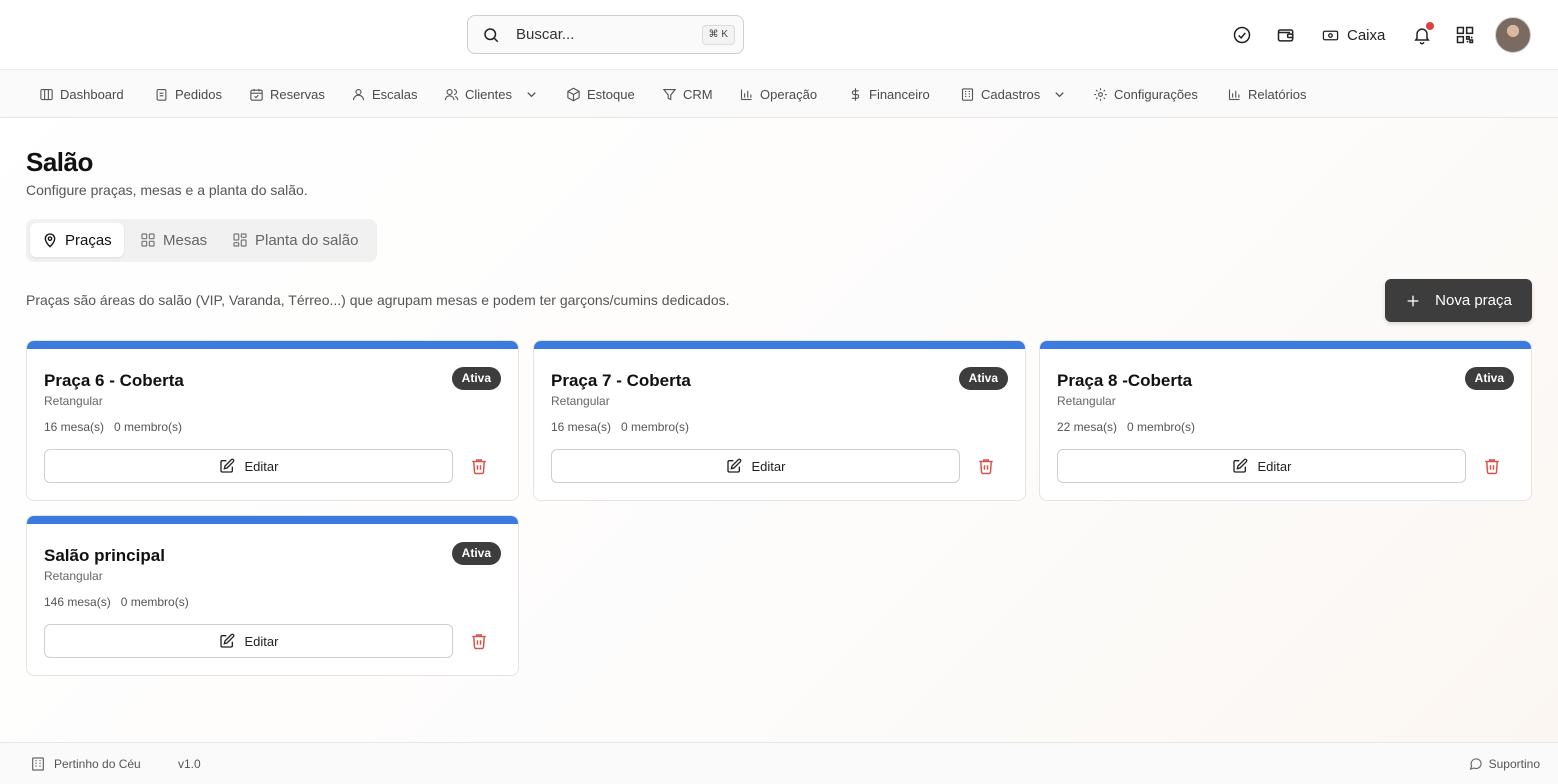  What do you see at coordinates (1234, 94) in the screenshot?
I see `bar-chart-icon` at bounding box center [1234, 94].